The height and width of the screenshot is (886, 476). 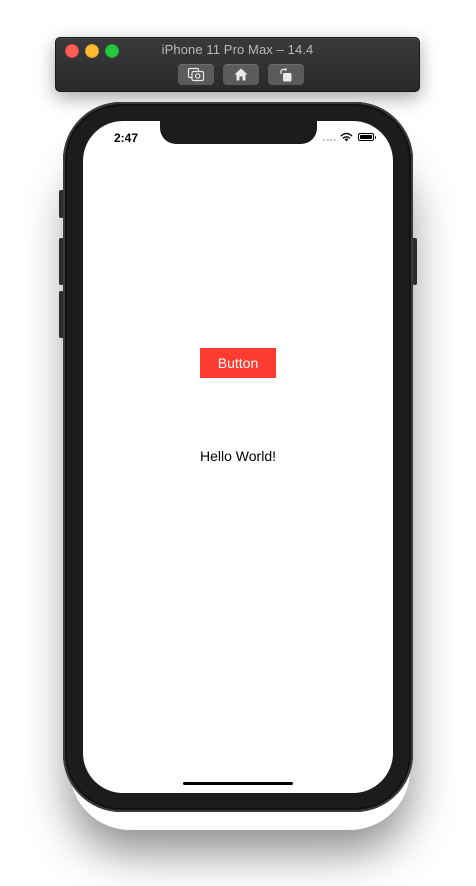 I want to click on home-icon, so click(x=241, y=74).